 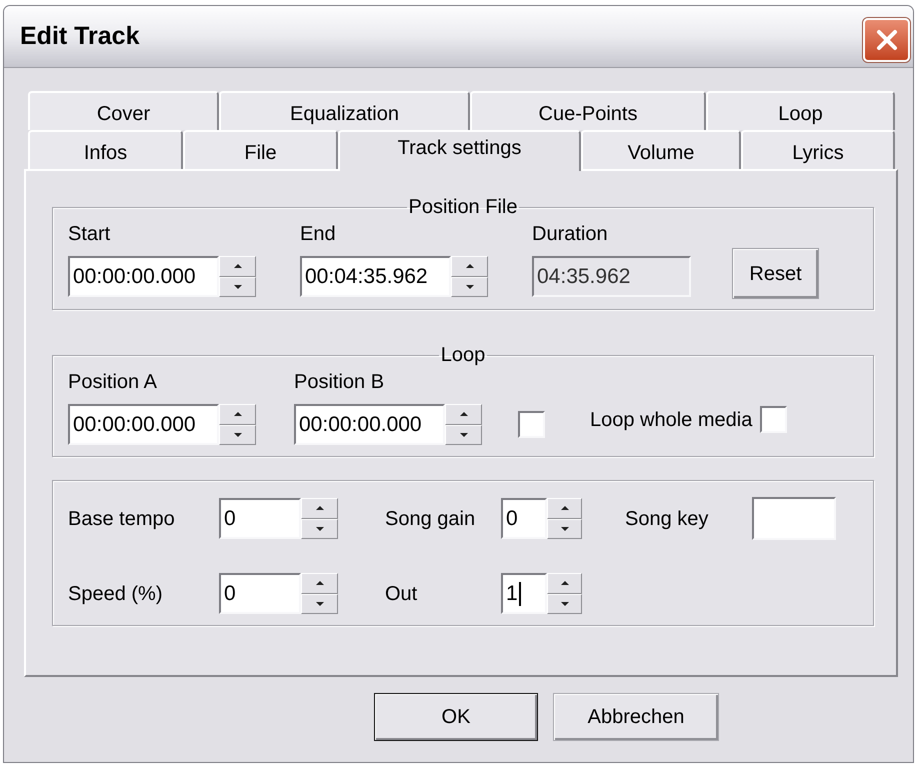 What do you see at coordinates (818, 149) in the screenshot?
I see `tab: Lyrics` at bounding box center [818, 149].